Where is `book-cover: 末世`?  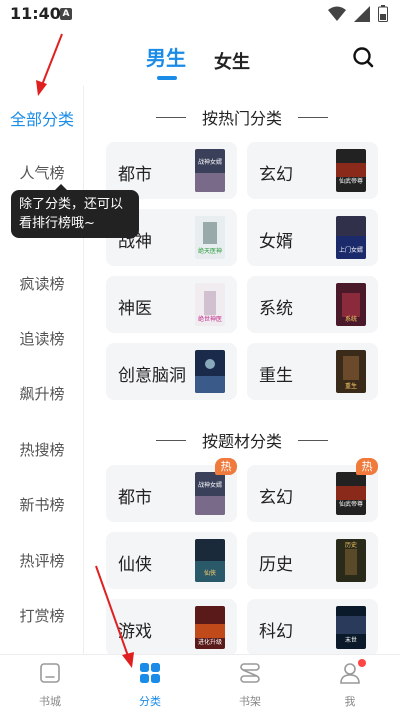 book-cover: 末世 is located at coordinates (351, 627).